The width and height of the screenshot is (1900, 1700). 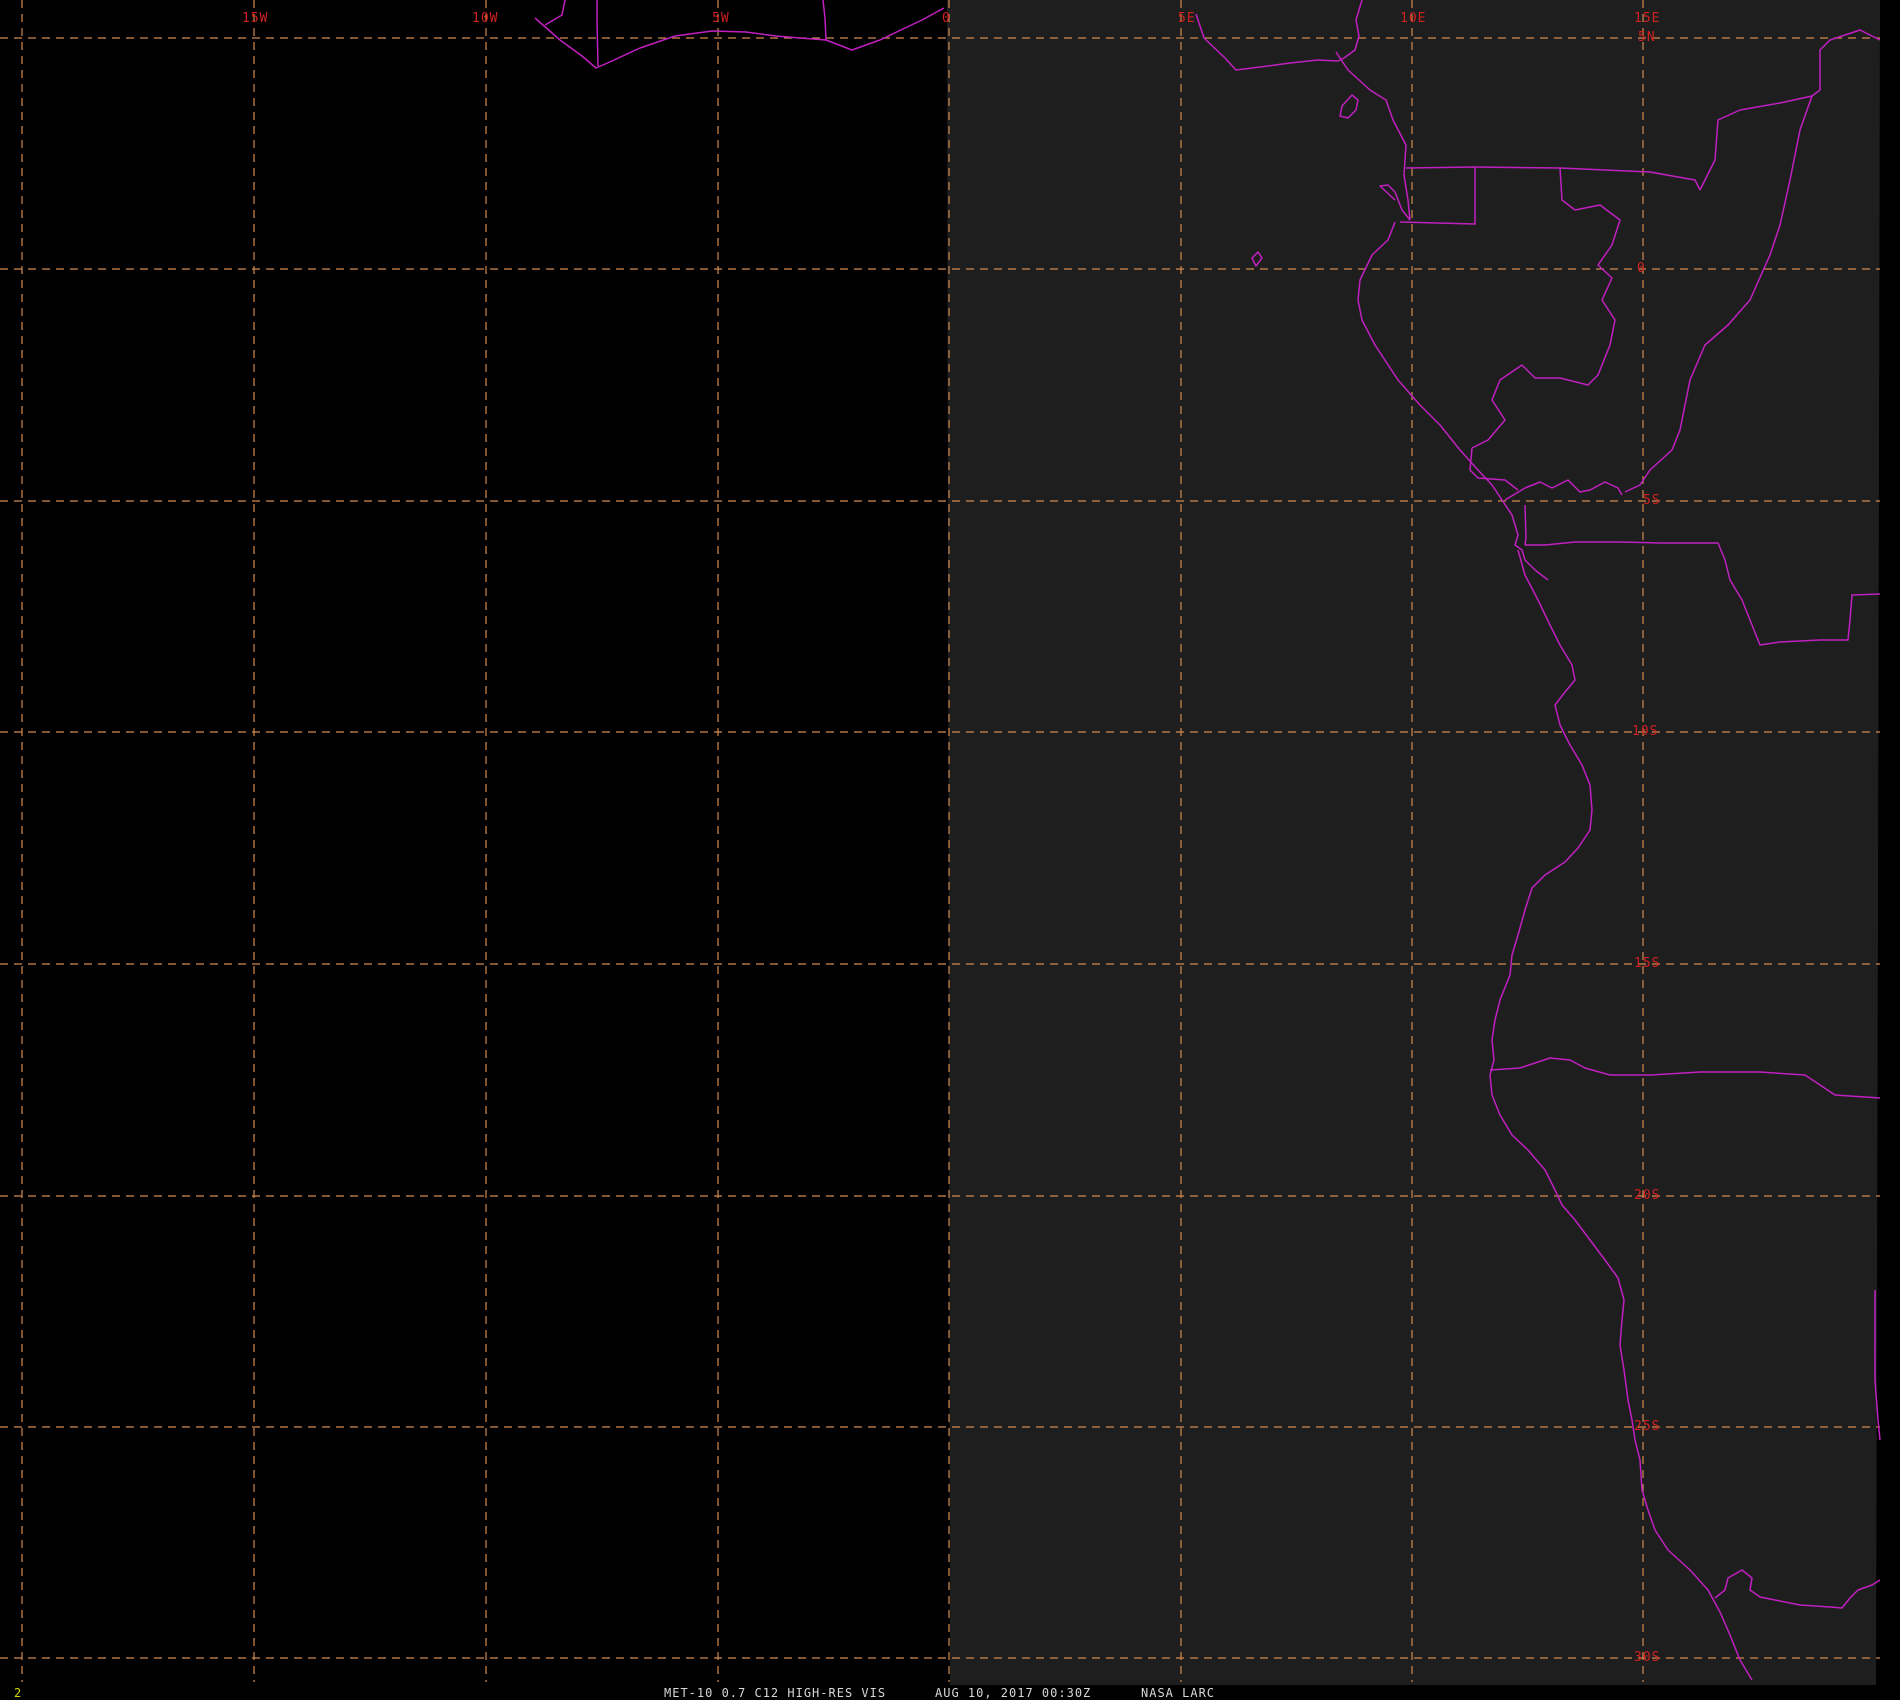 I want to click on border-line, so click(x=1525, y=525).